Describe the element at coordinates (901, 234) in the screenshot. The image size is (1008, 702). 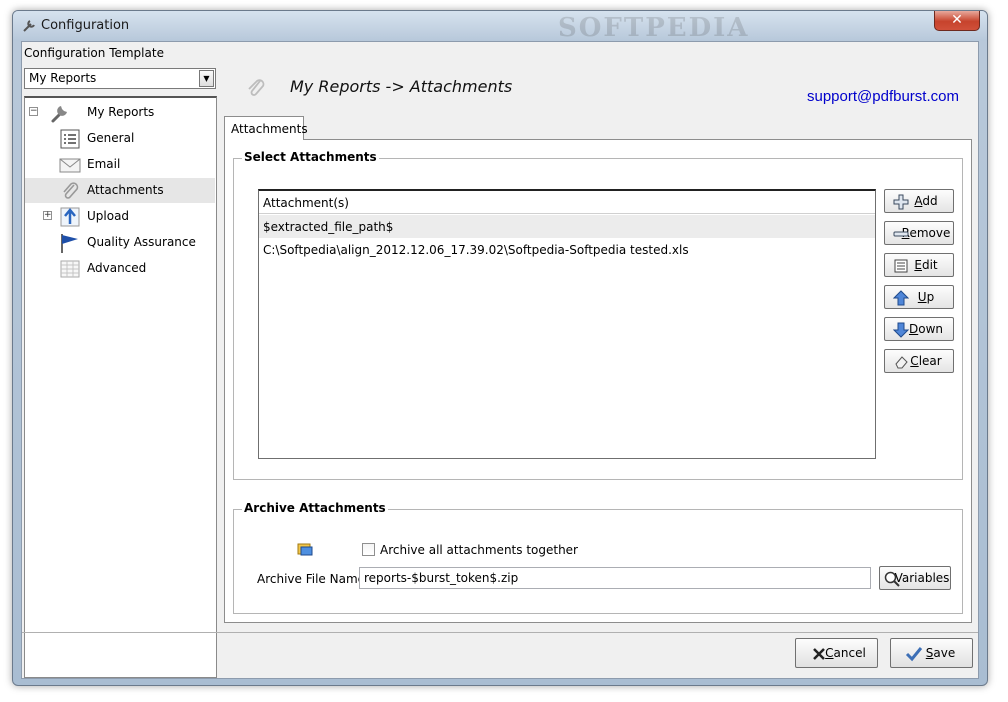
I see `minus-icon` at that location.